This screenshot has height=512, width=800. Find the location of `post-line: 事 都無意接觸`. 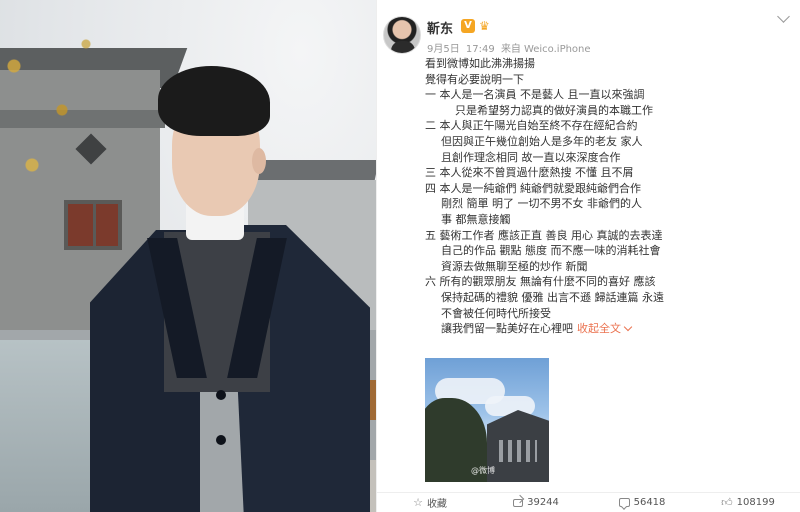

post-line: 事 都無意接觸 is located at coordinates (476, 219).